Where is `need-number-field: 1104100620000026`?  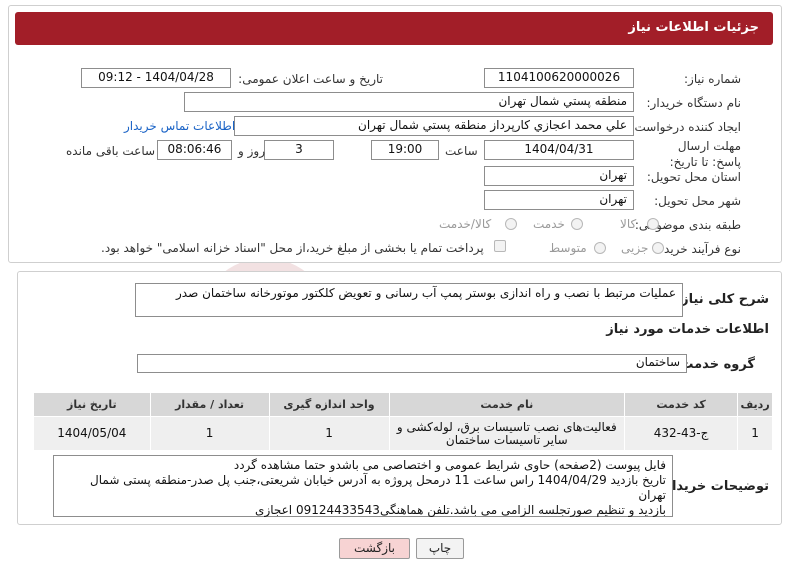 need-number-field: 1104100620000026 is located at coordinates (559, 78).